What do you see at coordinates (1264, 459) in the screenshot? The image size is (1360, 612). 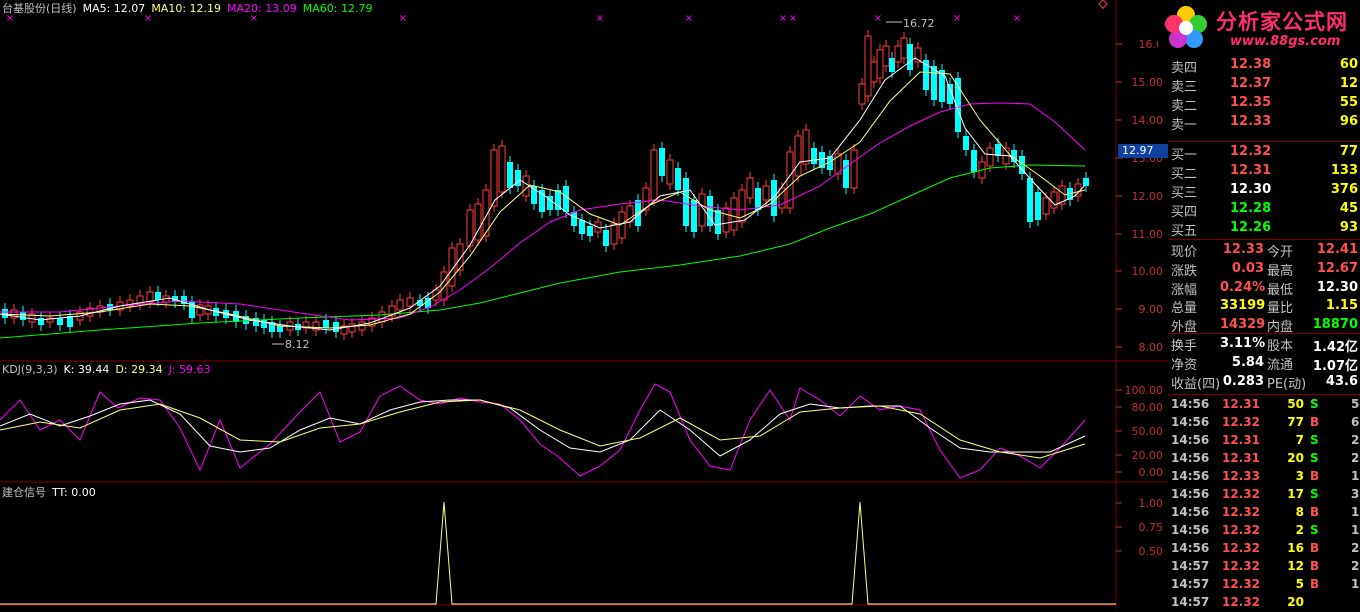 I see `tick-row: 14:56 12.31 20 S 2` at bounding box center [1264, 459].